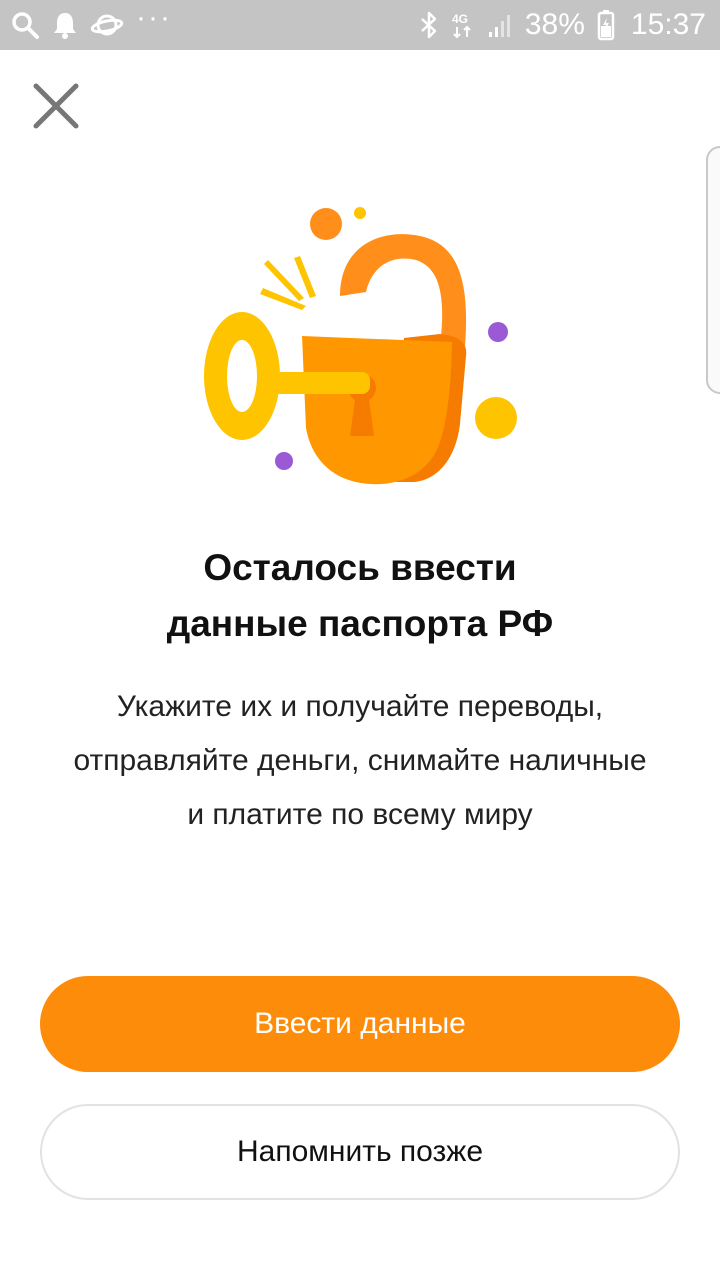 The height and width of the screenshot is (1280, 720). What do you see at coordinates (284, 461) in the screenshot?
I see `decor-dot-purple-left` at bounding box center [284, 461].